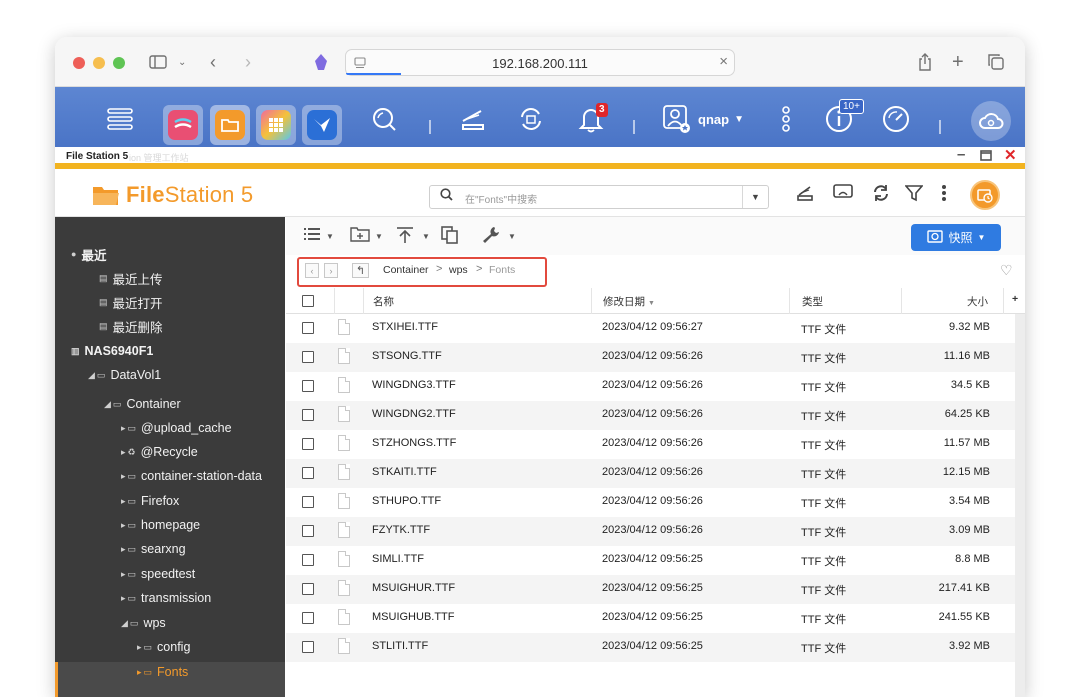  Describe the element at coordinates (414, 385) in the screenshot. I see `file-name: WINGDNG3.TTF` at that location.